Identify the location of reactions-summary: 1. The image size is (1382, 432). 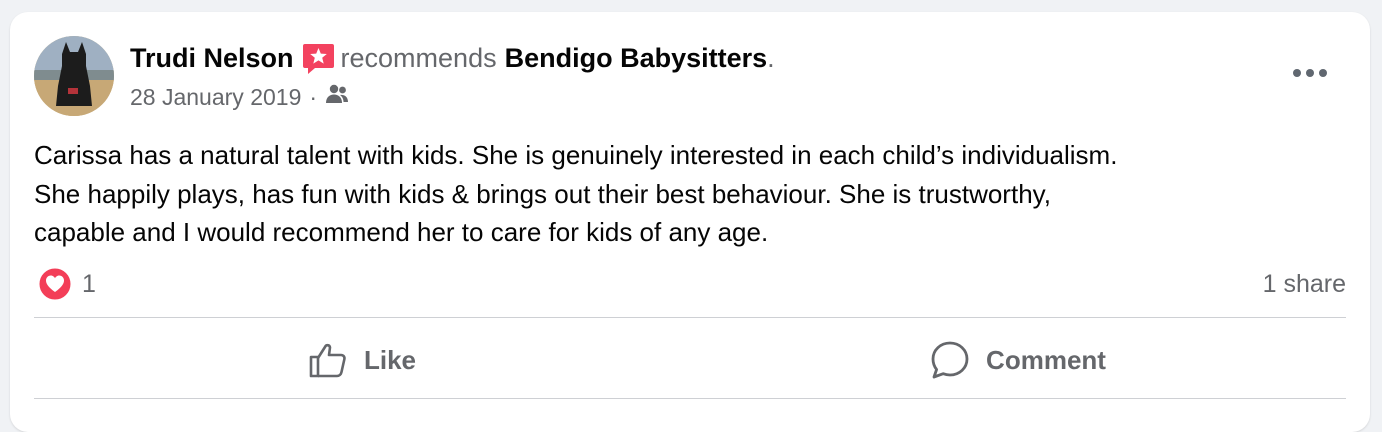
(67, 284).